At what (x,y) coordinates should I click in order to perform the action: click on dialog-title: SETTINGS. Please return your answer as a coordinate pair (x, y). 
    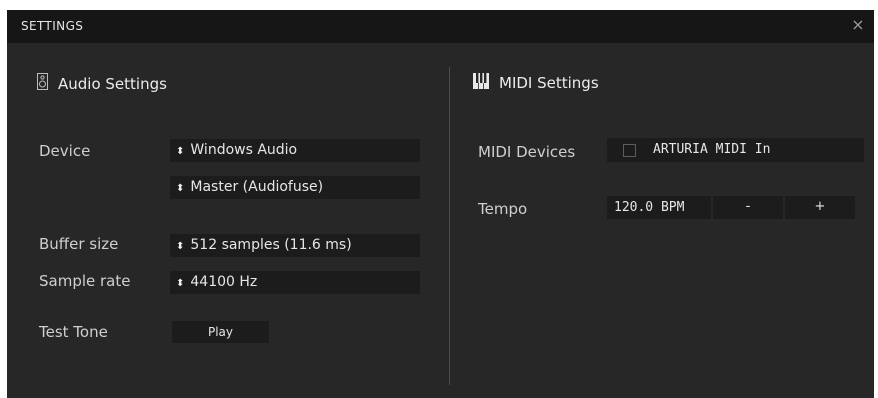
    Looking at the image, I should click on (52, 26).